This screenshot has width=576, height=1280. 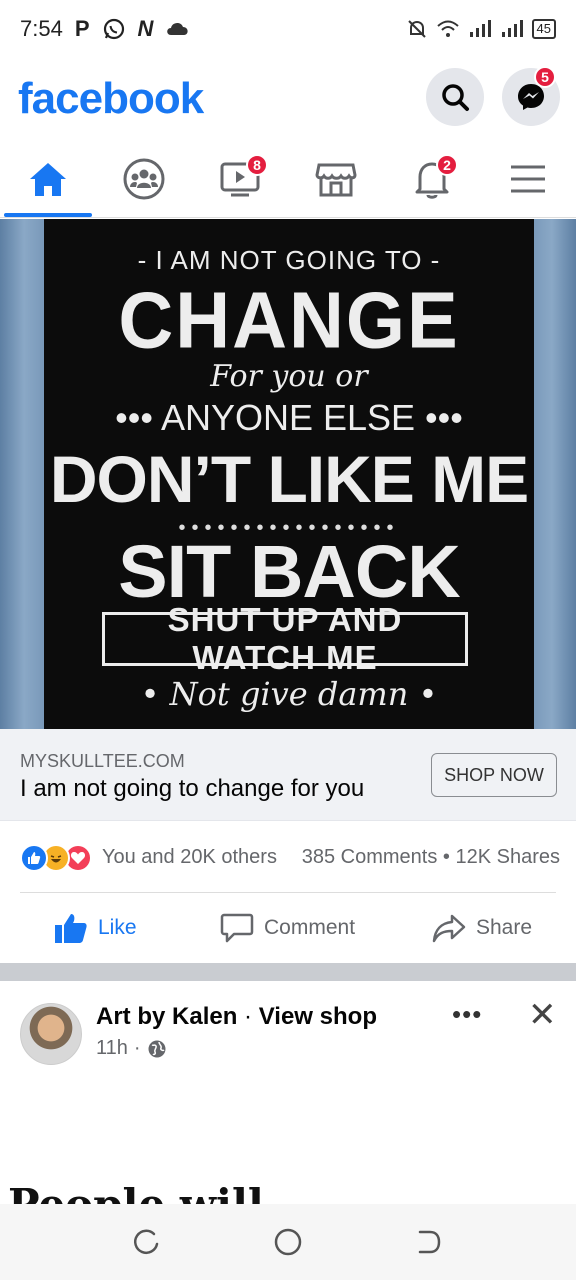 What do you see at coordinates (71, 928) in the screenshot?
I see `thumbs-up-icon` at bounding box center [71, 928].